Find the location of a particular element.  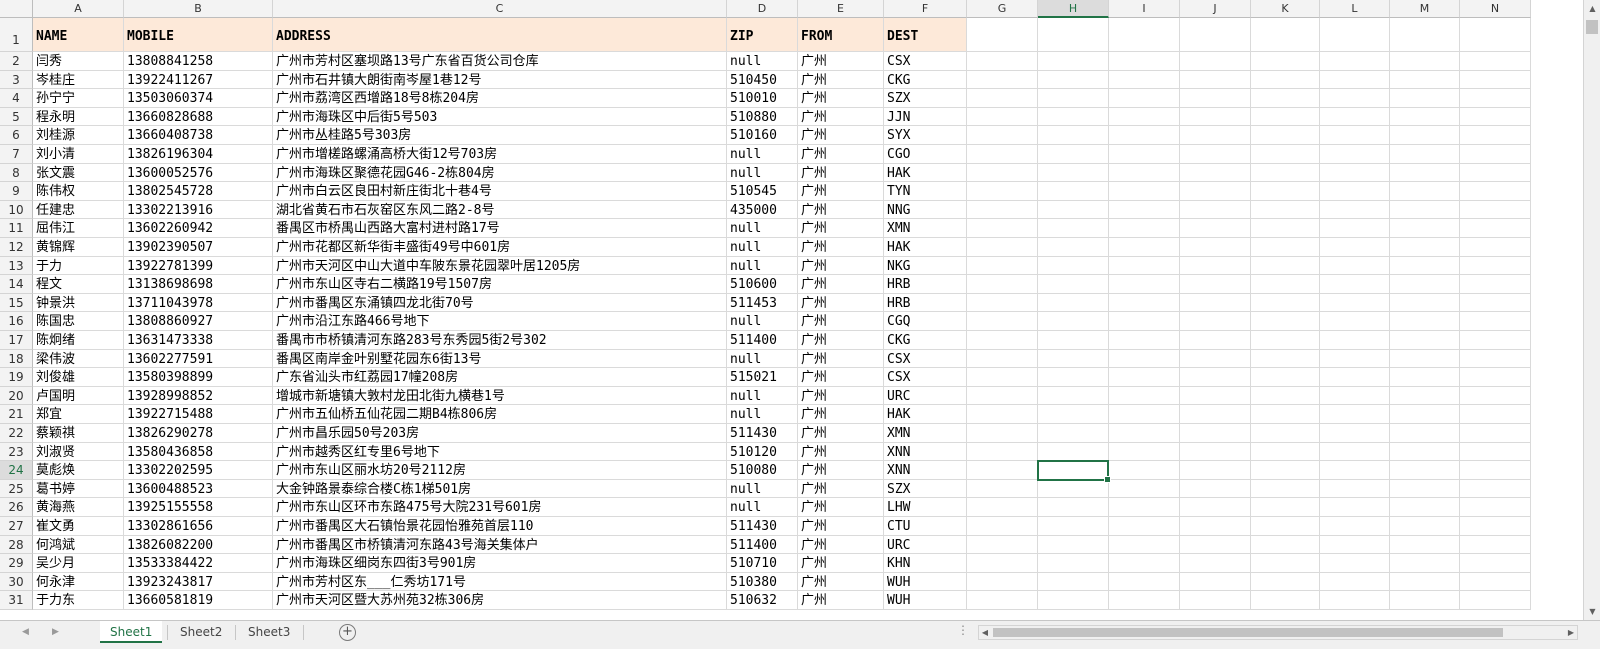

row-header: 26 is located at coordinates (16, 507).